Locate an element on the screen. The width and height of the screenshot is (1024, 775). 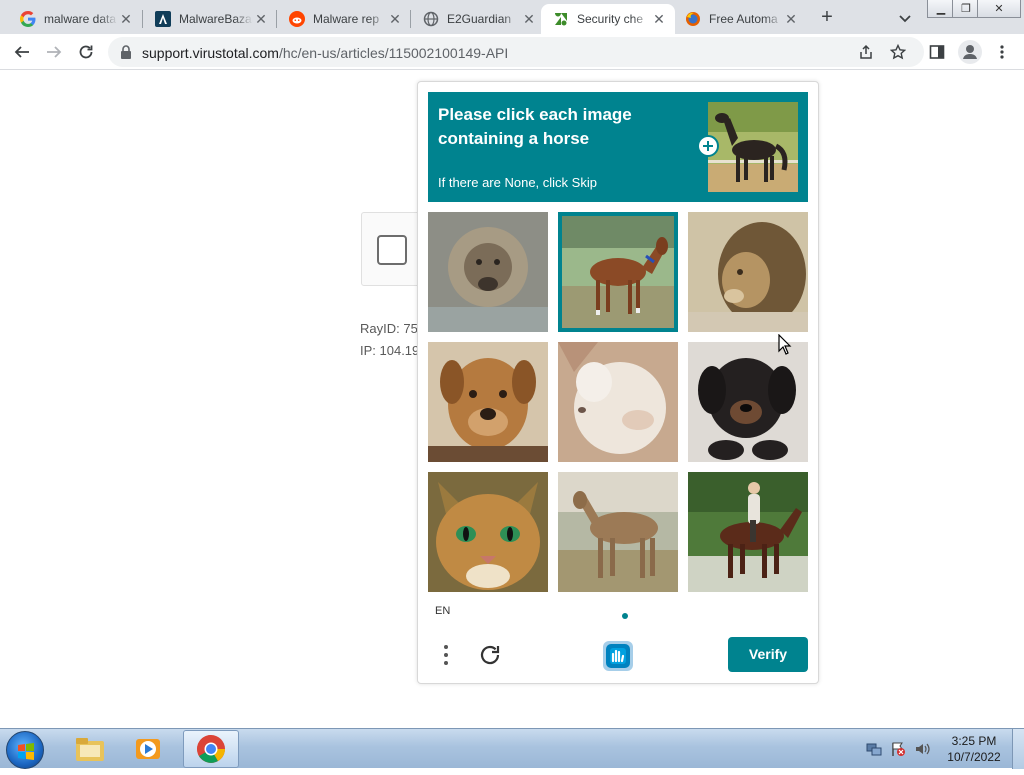
reddit-icon is located at coordinates (297, 19).